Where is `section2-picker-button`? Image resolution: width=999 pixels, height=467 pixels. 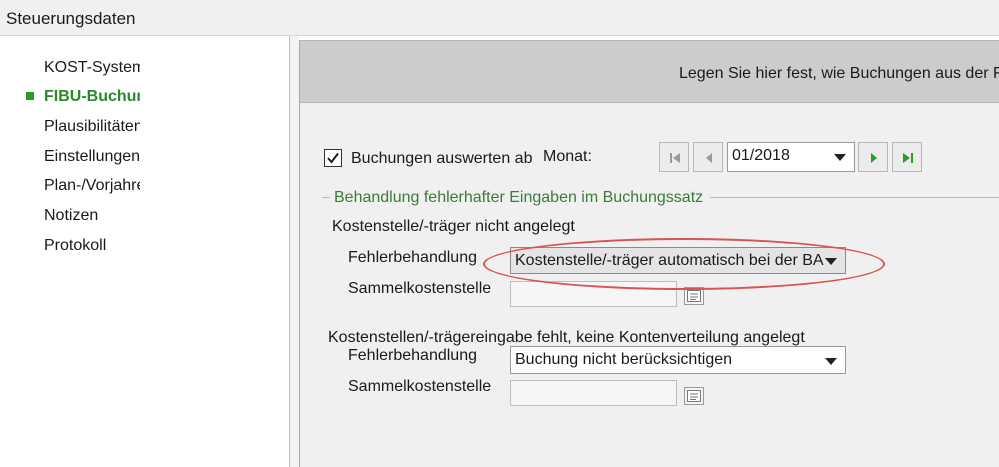
section2-picker-button is located at coordinates (694, 396).